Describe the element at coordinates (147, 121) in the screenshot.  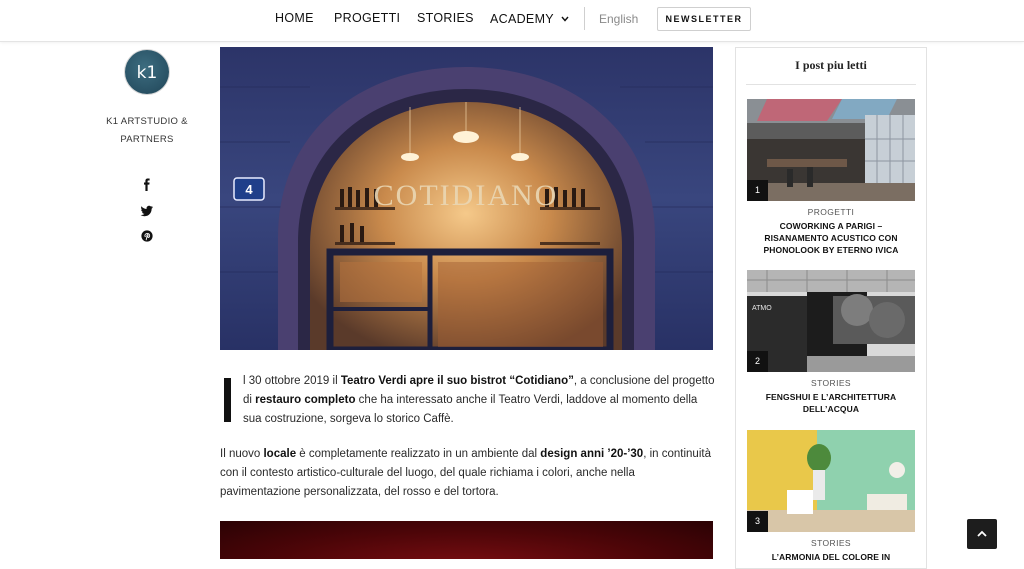
I see `author-name-line1: K1 ARTSTUDIO &` at that location.